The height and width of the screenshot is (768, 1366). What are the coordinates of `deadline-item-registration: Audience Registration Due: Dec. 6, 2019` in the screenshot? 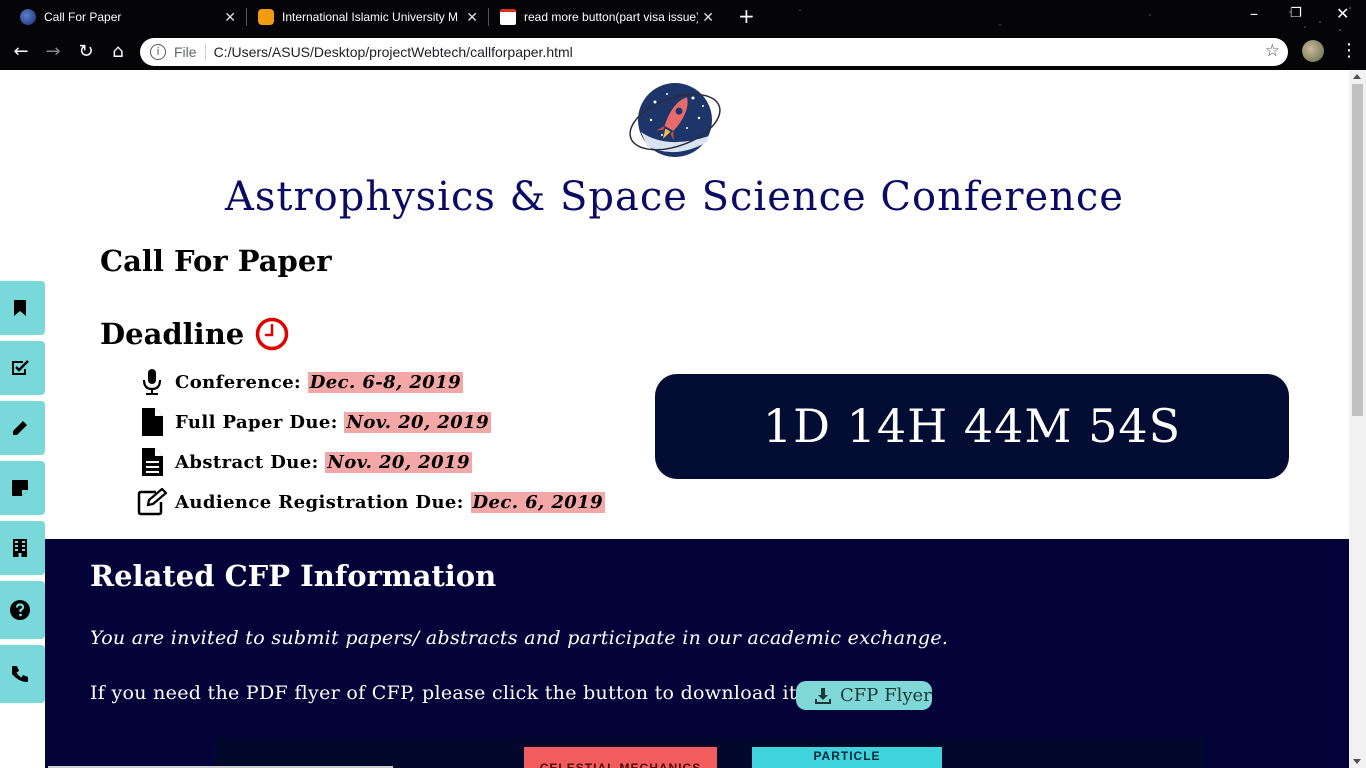 It's located at (371, 502).